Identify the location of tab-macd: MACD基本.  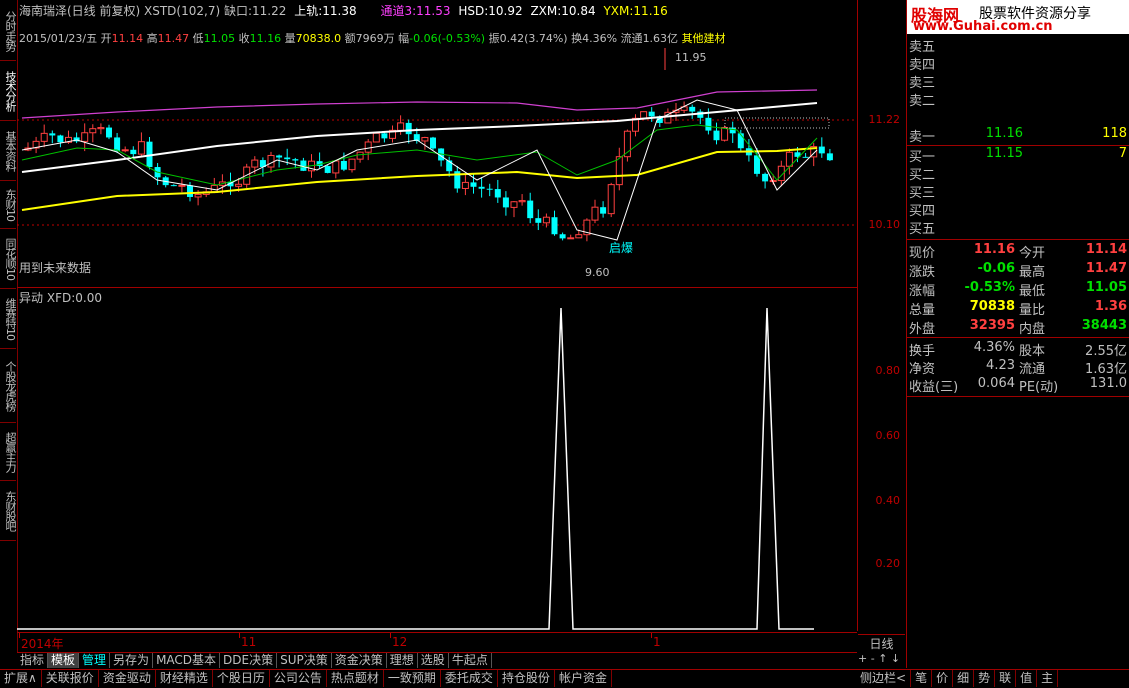
(187, 660).